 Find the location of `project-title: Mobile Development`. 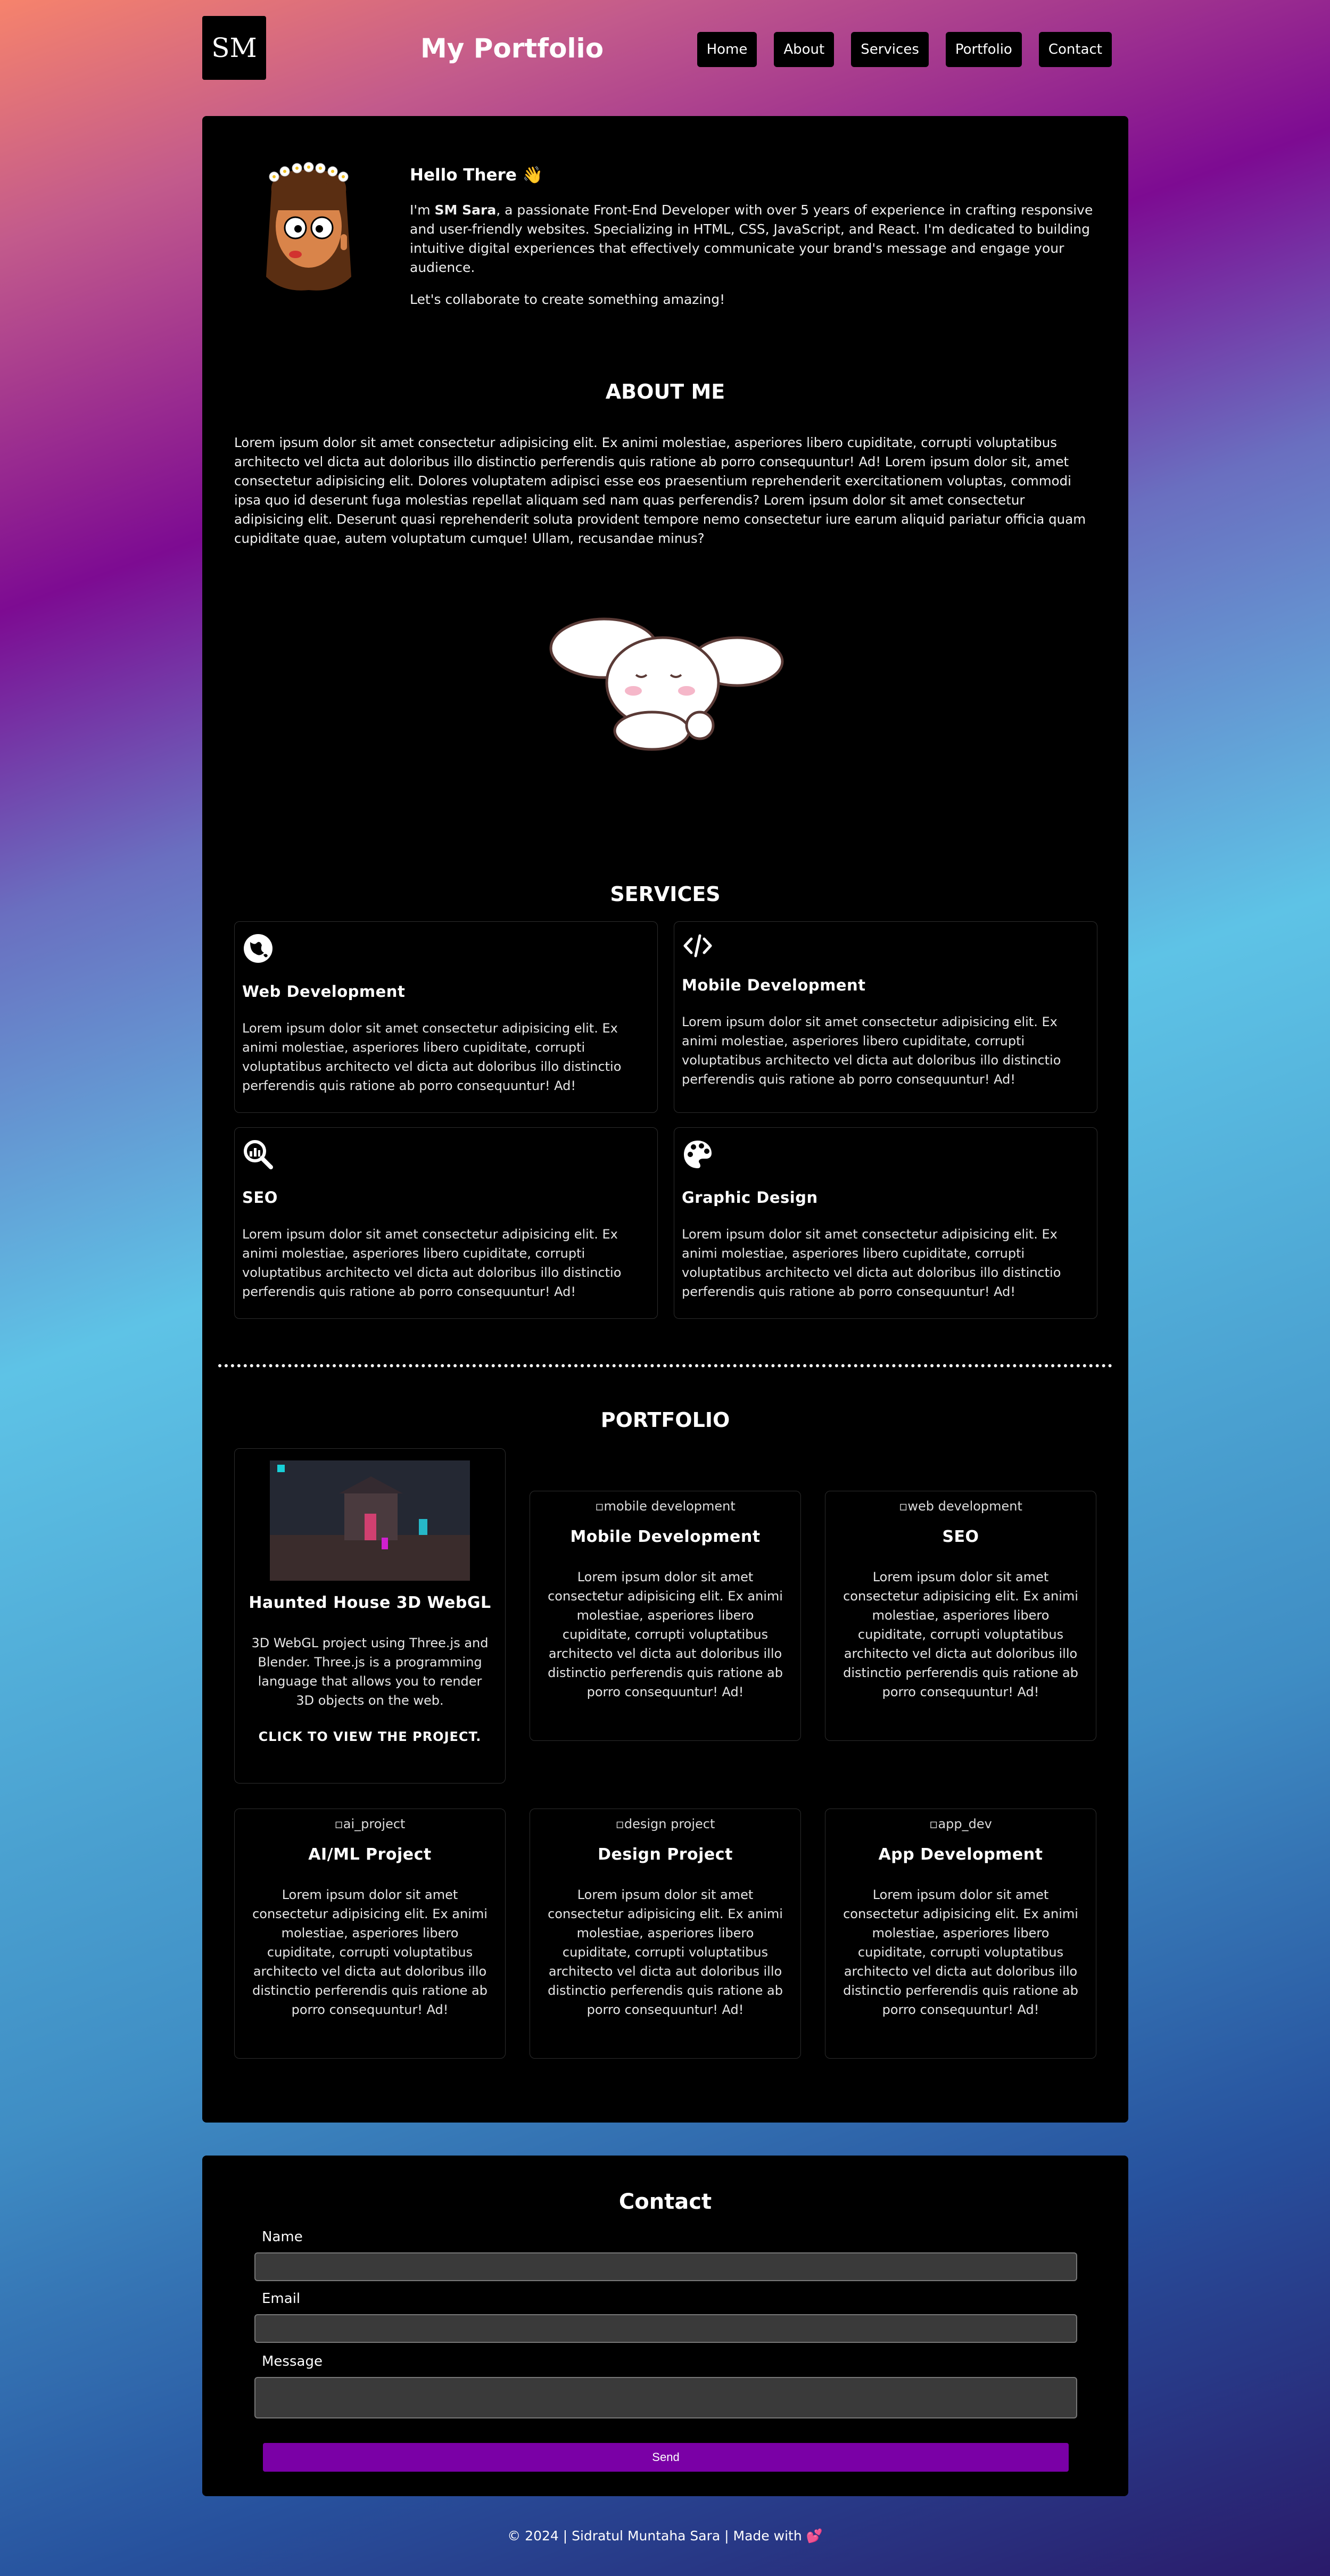

project-title: Mobile Development is located at coordinates (665, 1537).